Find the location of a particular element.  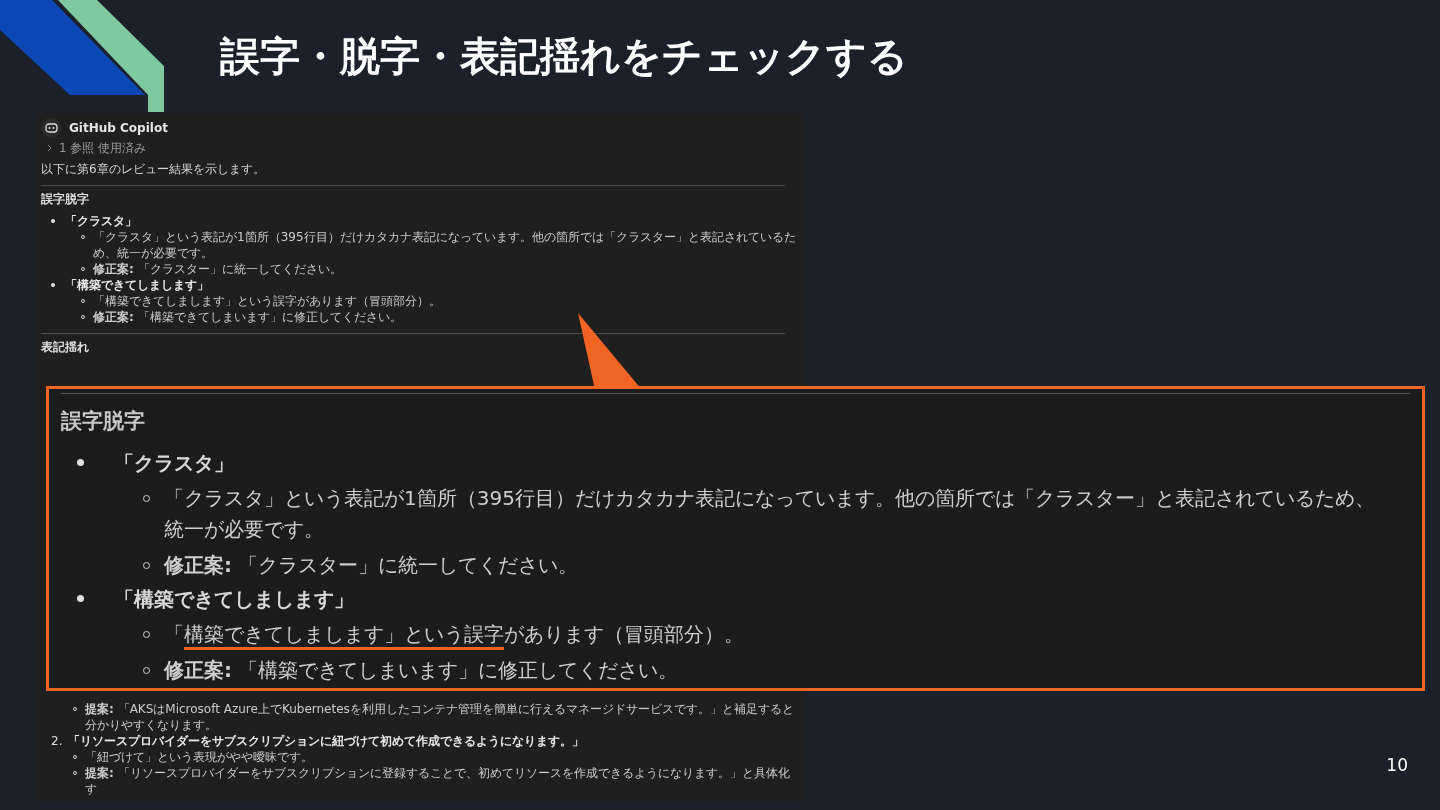

copilot-icon is located at coordinates (51, 128).